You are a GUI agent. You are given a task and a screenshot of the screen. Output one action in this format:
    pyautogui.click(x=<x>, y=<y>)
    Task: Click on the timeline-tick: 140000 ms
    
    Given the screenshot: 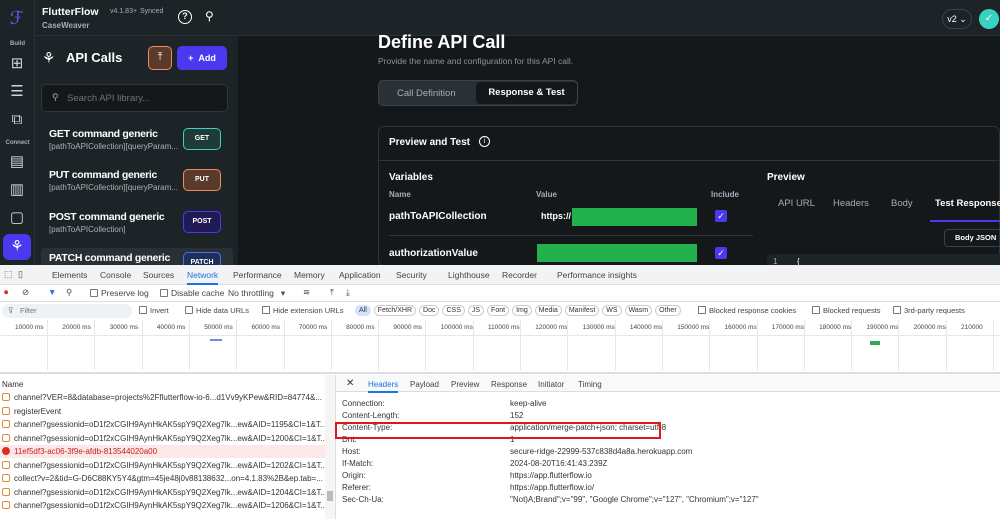 What is the action you would take?
    pyautogui.click(x=646, y=327)
    